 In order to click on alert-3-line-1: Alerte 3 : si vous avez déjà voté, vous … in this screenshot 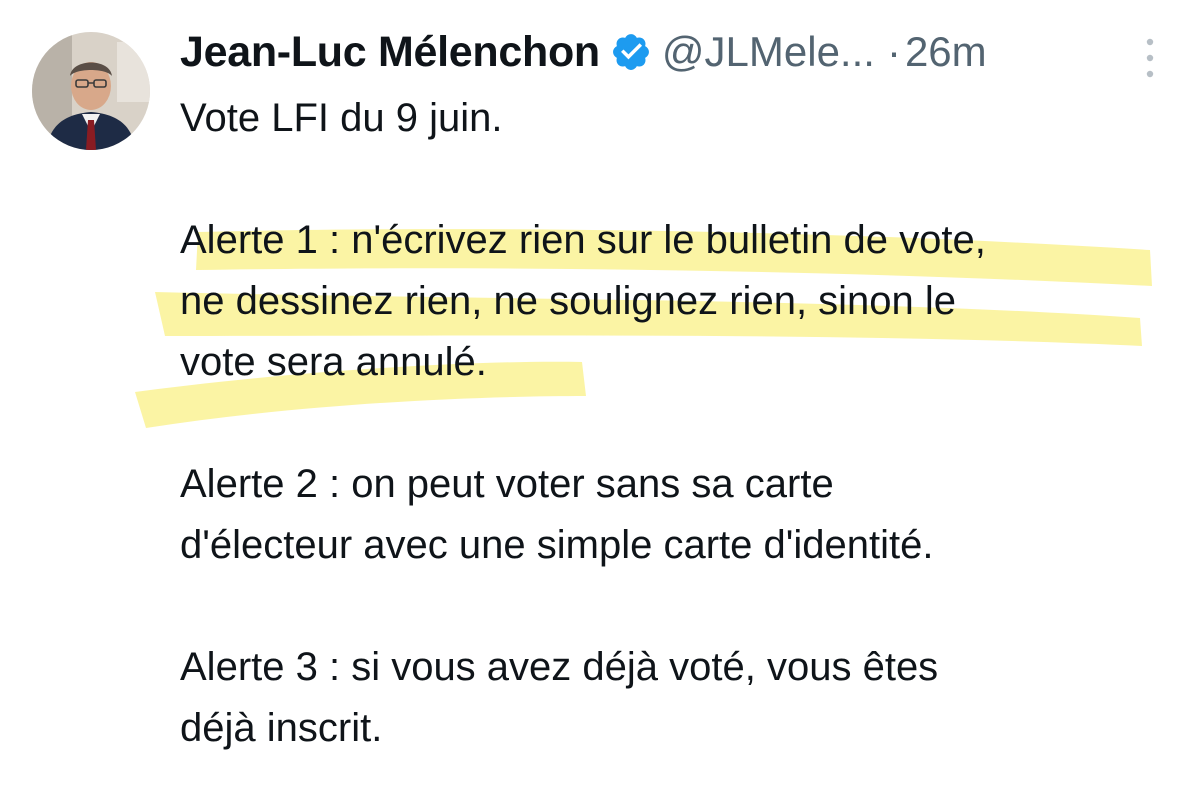, I will do `click(559, 667)`.